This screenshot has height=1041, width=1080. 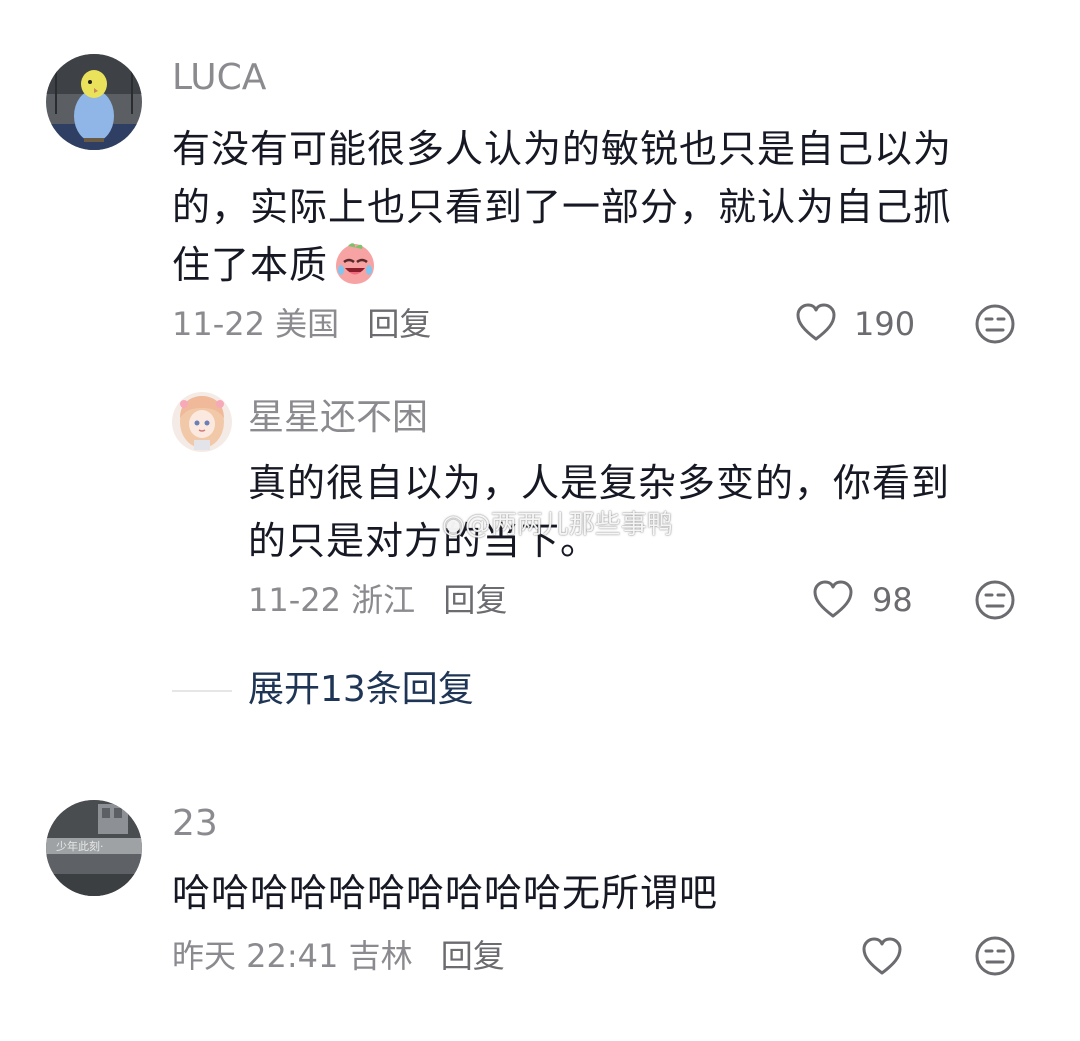 I want to click on comment-text-line: 有没有可能很多人认为的敏锐也只是自己以为, so click(x=562, y=149).